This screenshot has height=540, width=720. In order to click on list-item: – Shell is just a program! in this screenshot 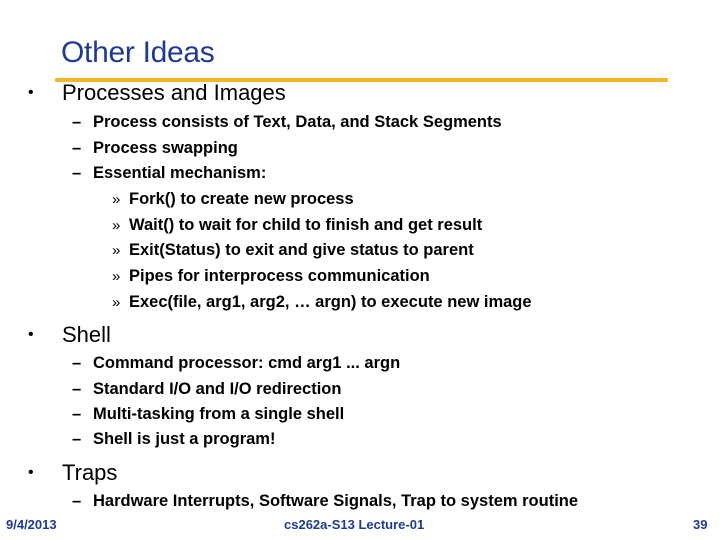, I will do `click(173, 439)`.